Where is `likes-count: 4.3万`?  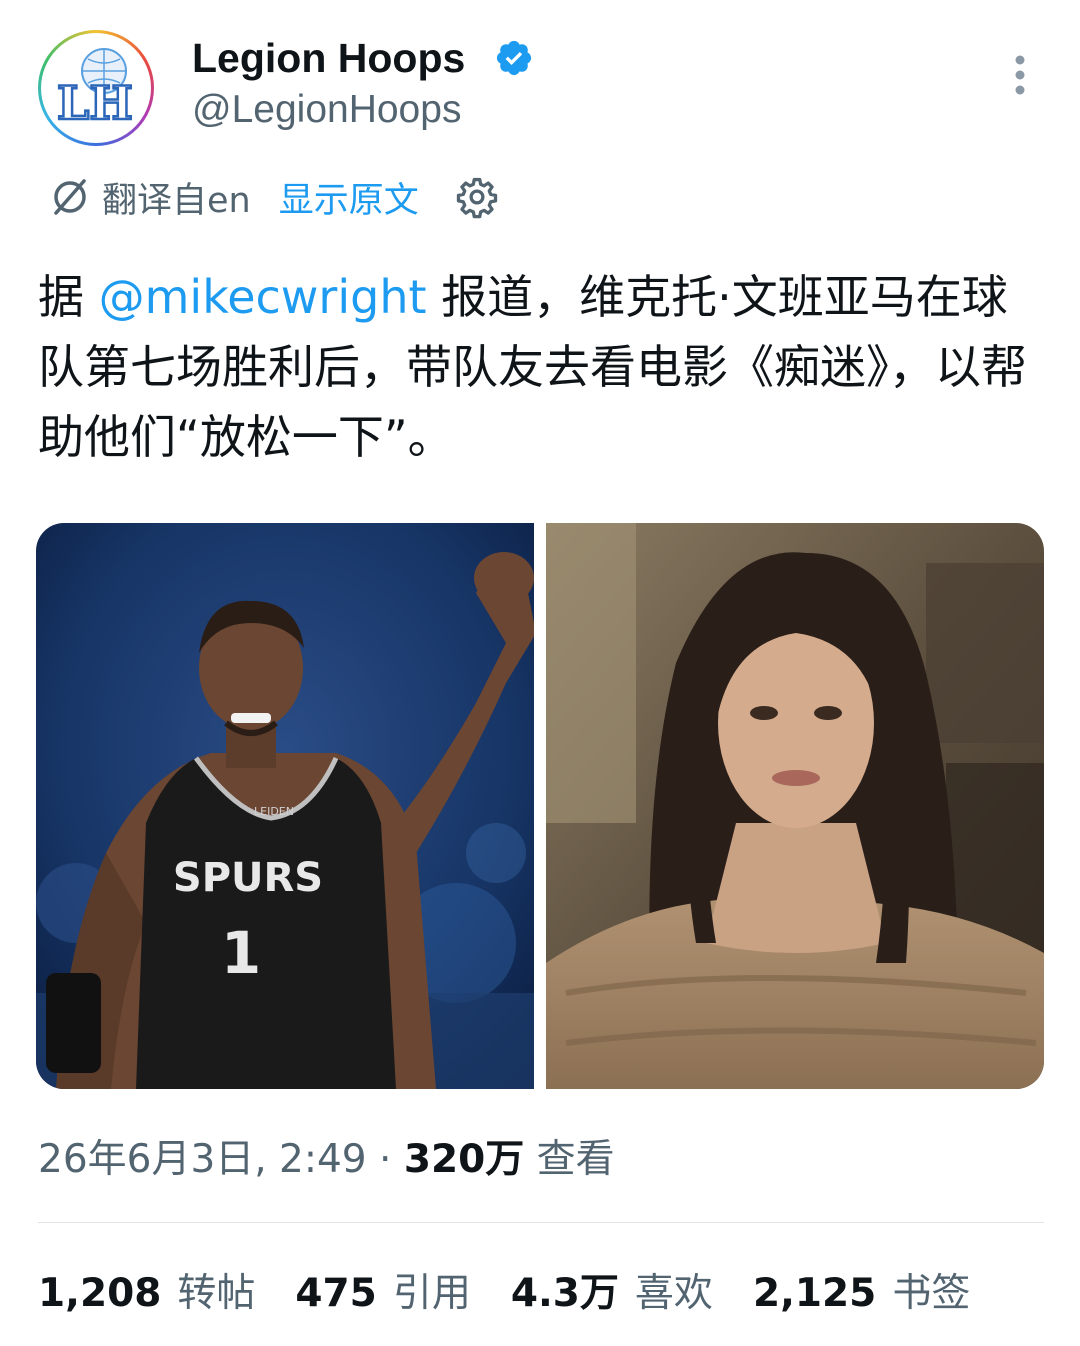
likes-count: 4.3万 is located at coordinates (564, 1293).